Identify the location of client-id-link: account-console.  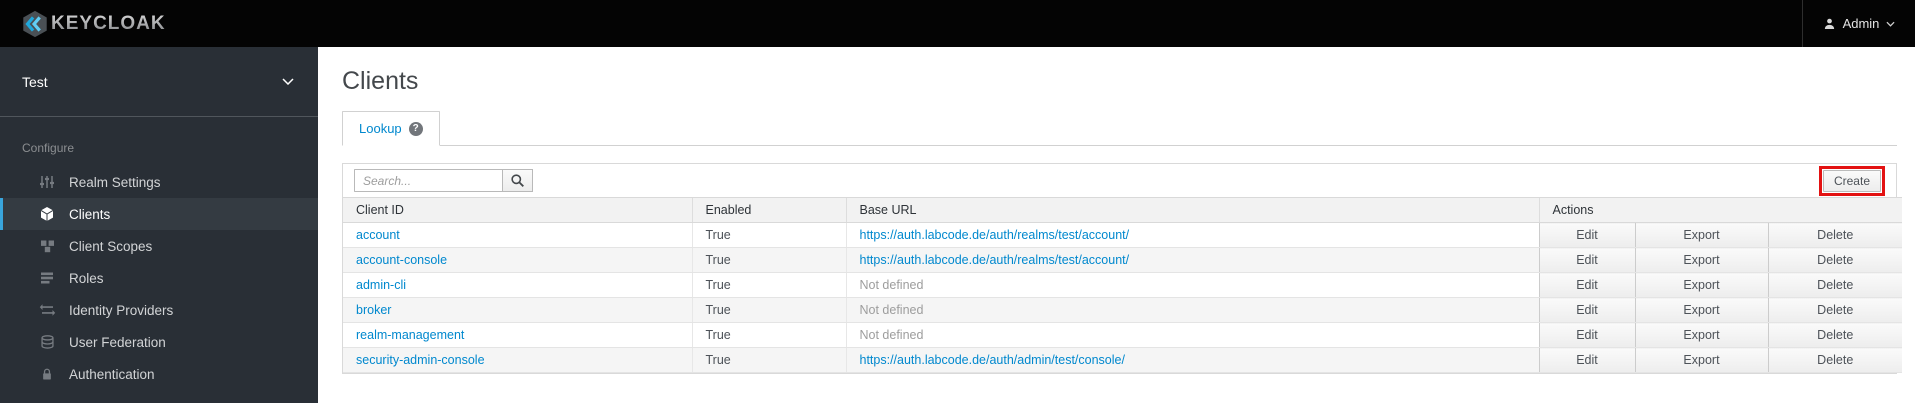
(401, 260).